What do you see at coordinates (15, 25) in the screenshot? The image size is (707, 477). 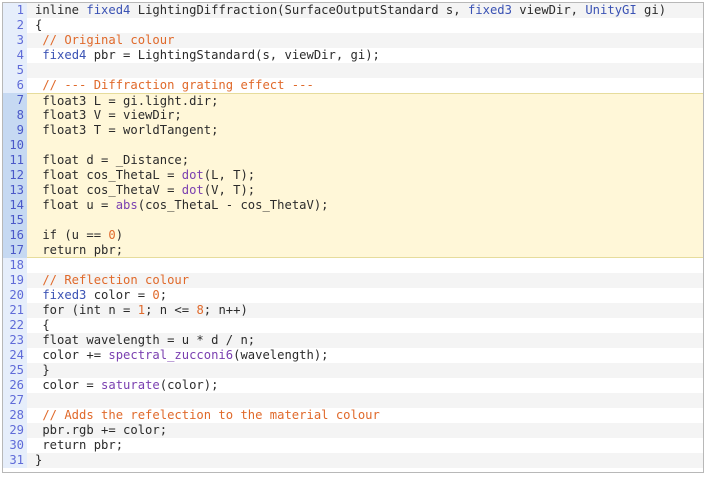 I see `line-number: 2` at bounding box center [15, 25].